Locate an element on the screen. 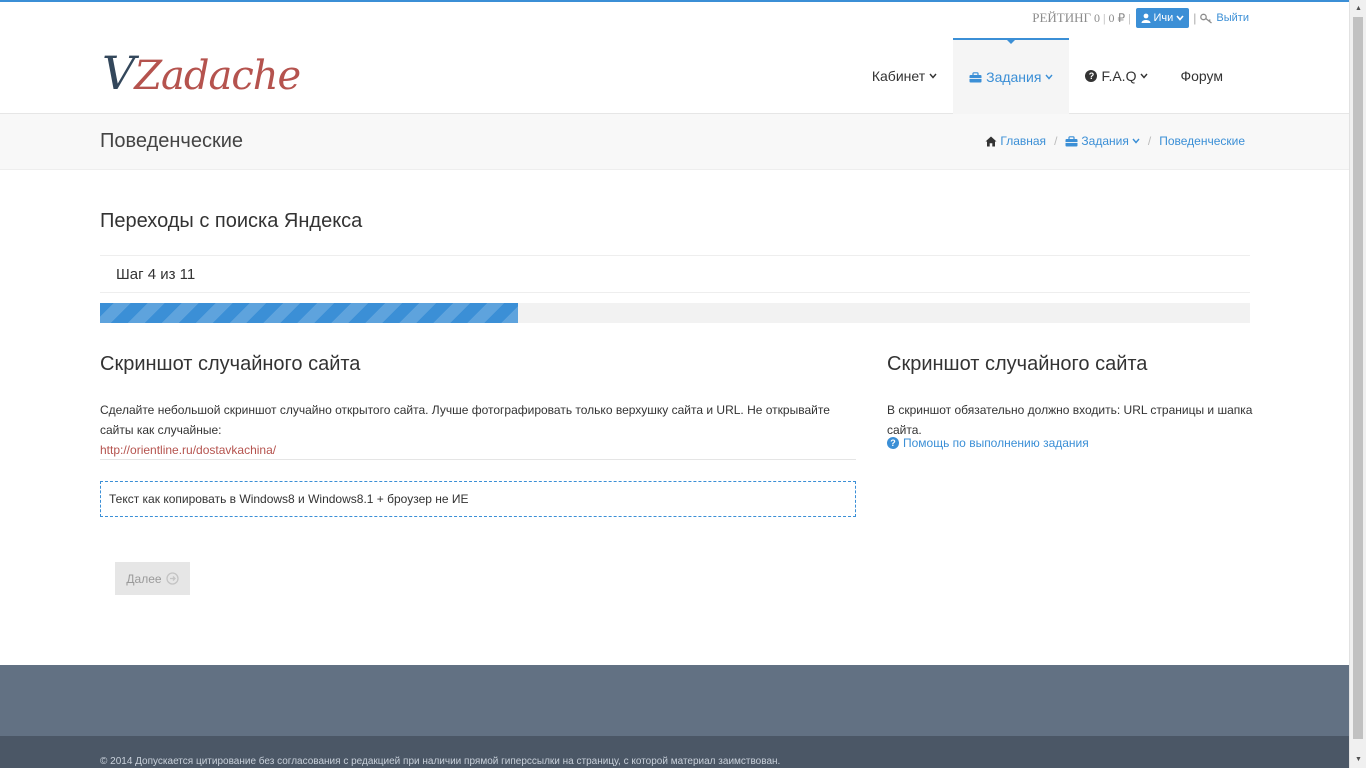 Image resolution: width=1366 pixels, height=768 pixels. key-icon is located at coordinates (1206, 18).